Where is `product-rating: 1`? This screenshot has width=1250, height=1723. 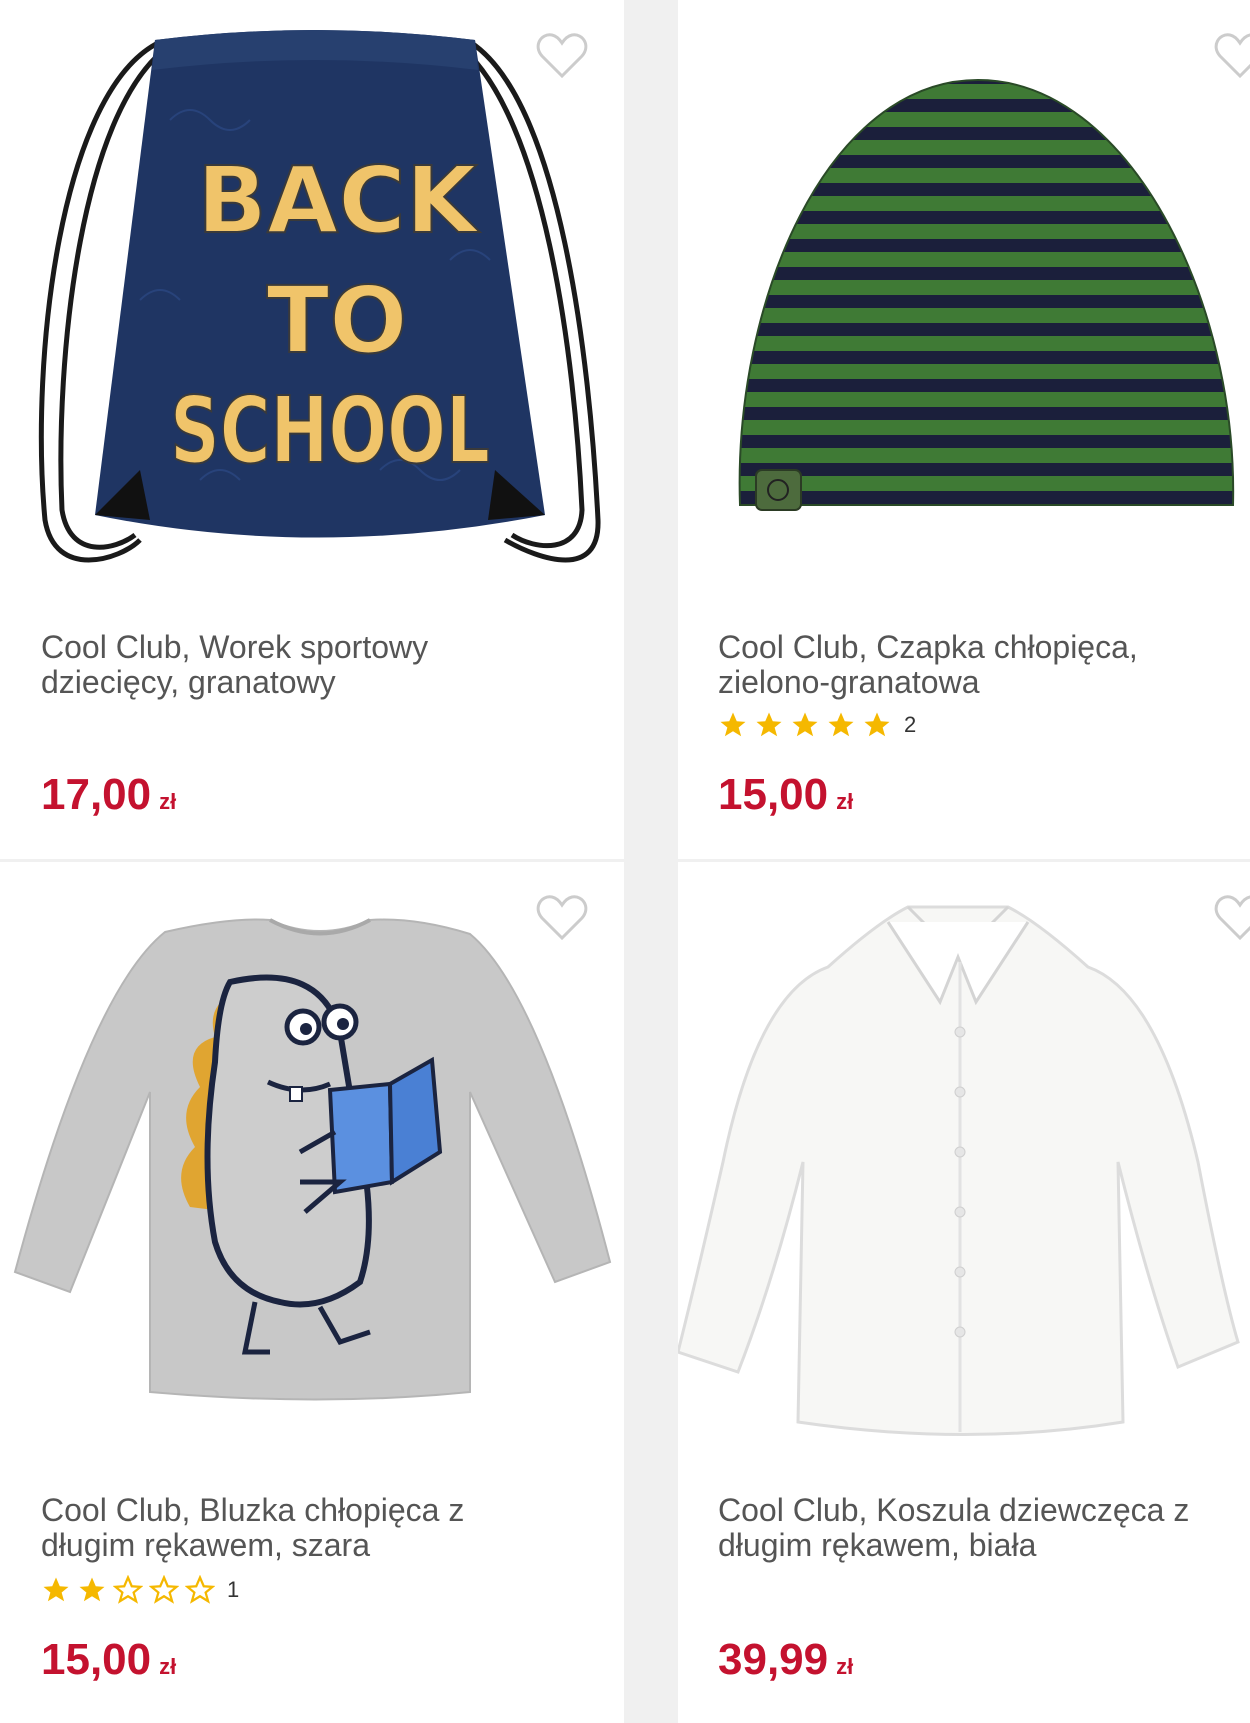 product-rating: 1 is located at coordinates (140, 1590).